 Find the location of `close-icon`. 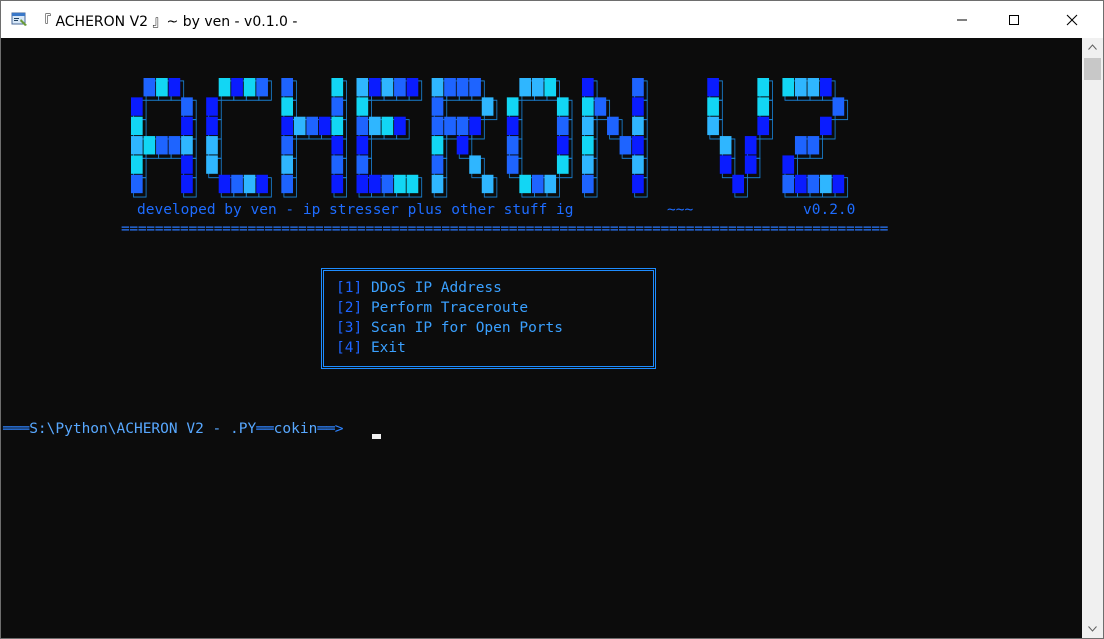

close-icon is located at coordinates (1072, 19).